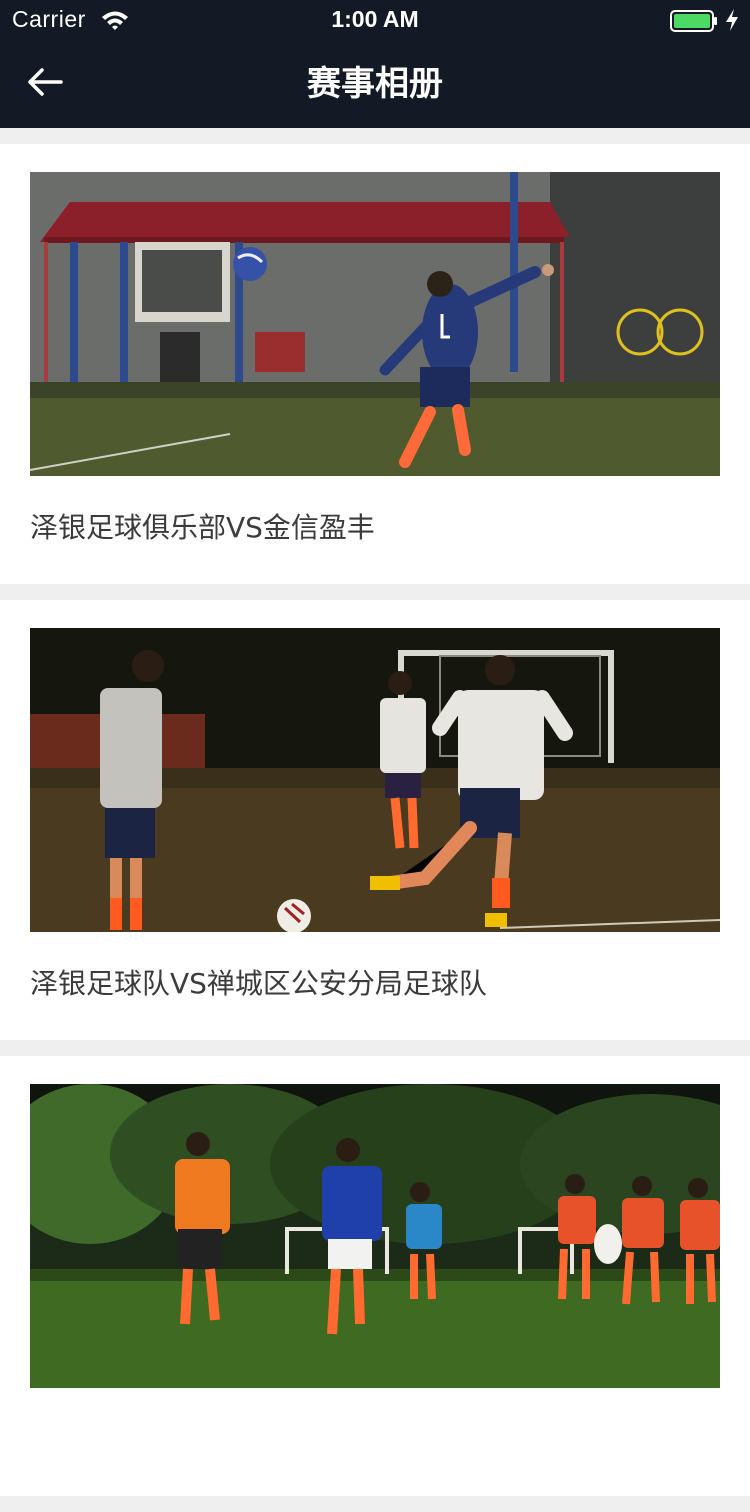 The image size is (750, 1512). Describe the element at coordinates (202, 527) in the screenshot. I see `album-title: 泽银足球俱乐部VS金信盈丰` at that location.